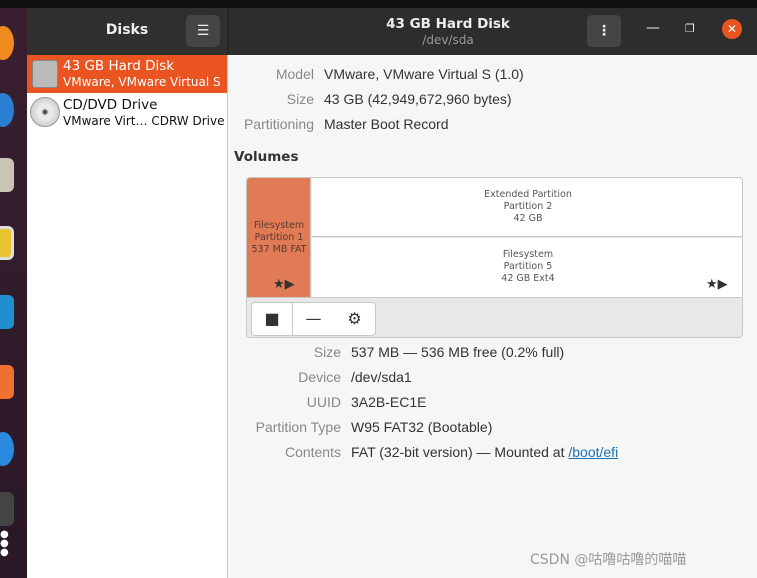 Image resolution: width=757 pixels, height=578 pixels. I want to click on delete-partition-button: —, so click(314, 319).